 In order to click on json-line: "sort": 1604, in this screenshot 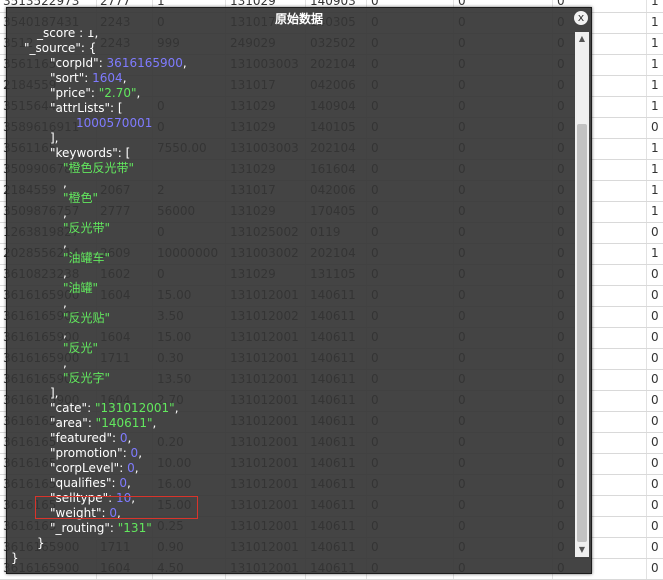, I will do `click(88, 78)`.